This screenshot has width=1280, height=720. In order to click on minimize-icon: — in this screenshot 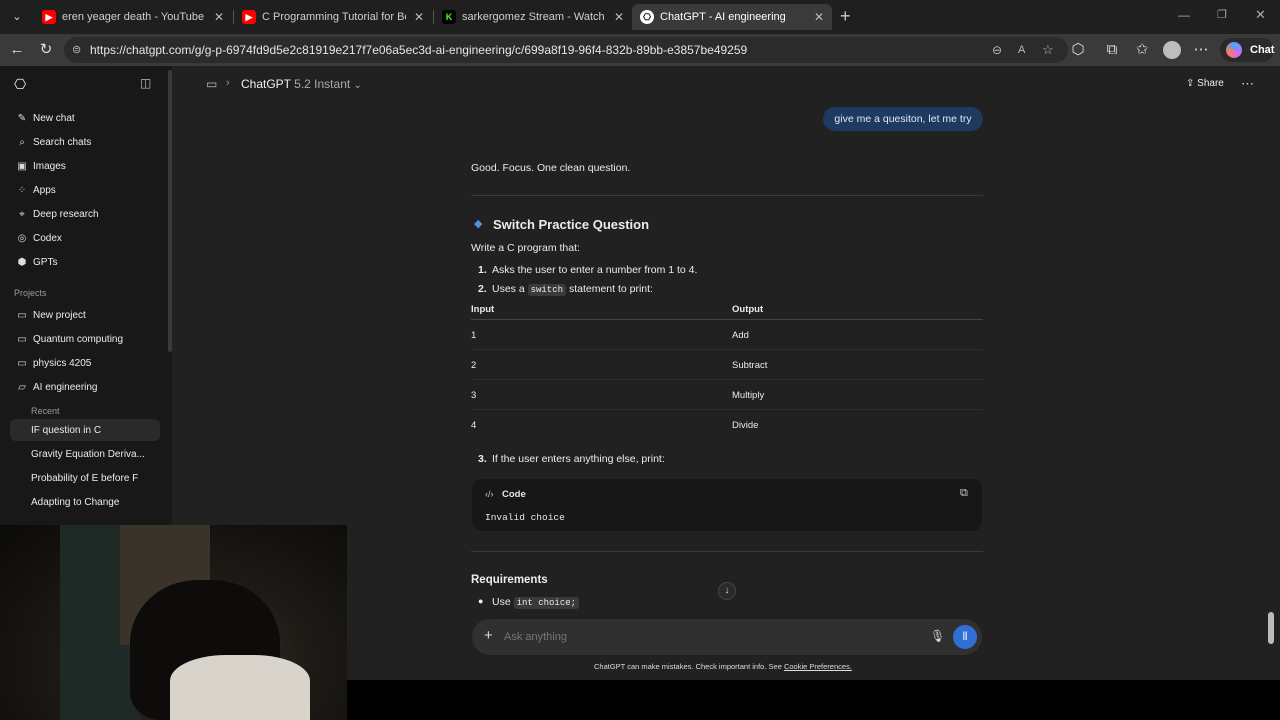, I will do `click(1184, 15)`.